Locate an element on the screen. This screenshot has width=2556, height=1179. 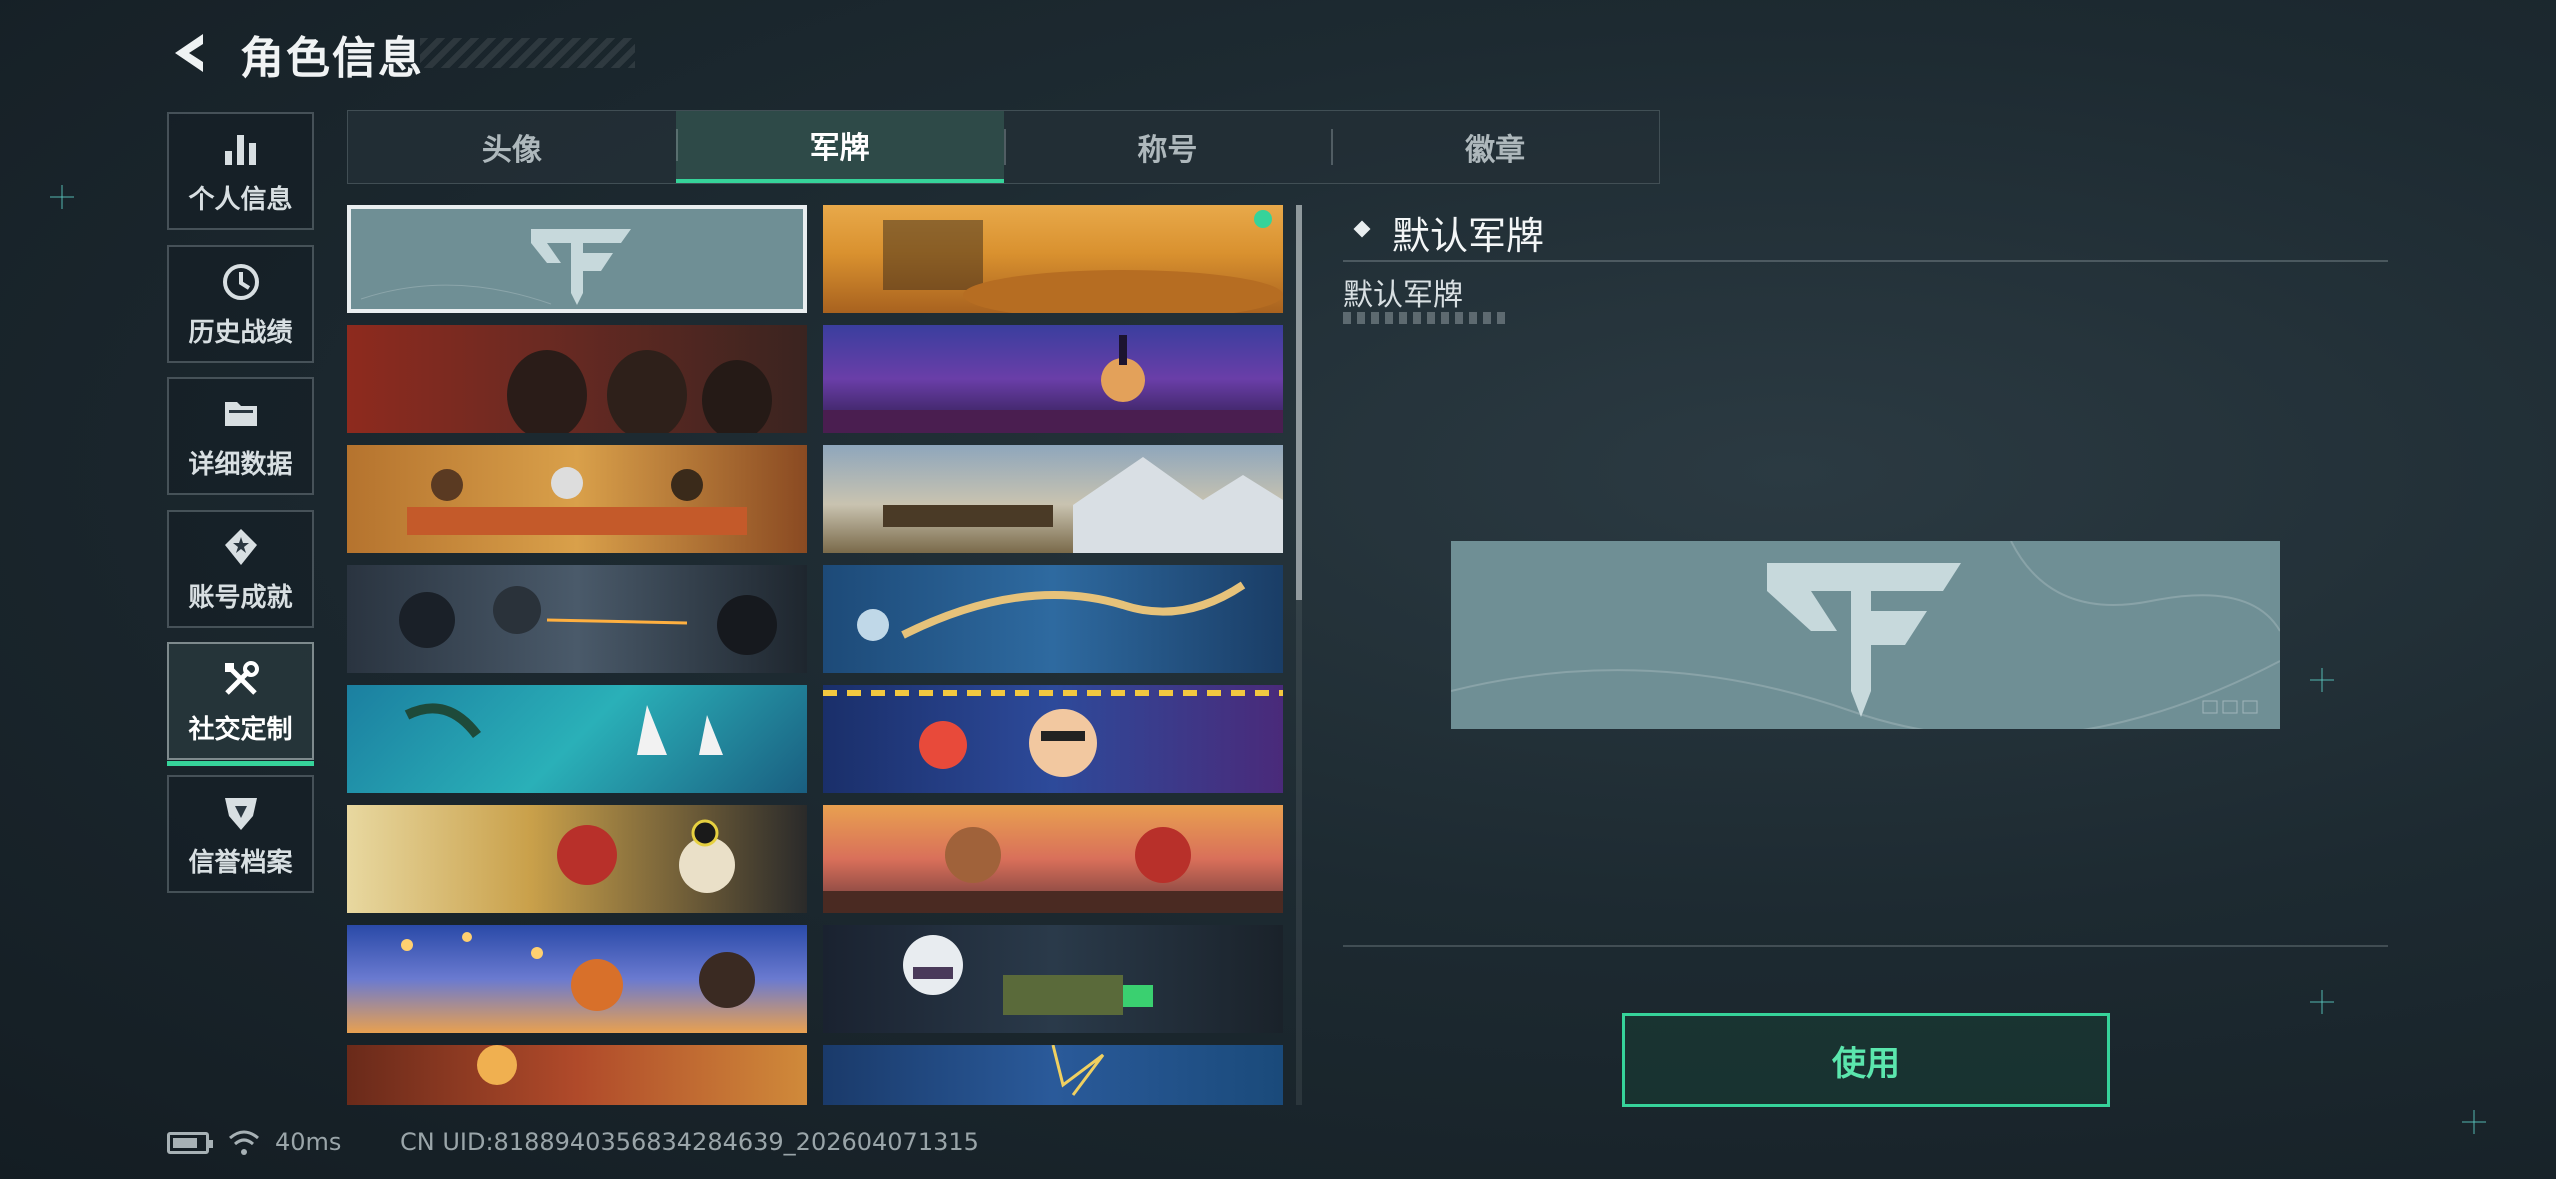
folder-icon is located at coordinates (240, 413).